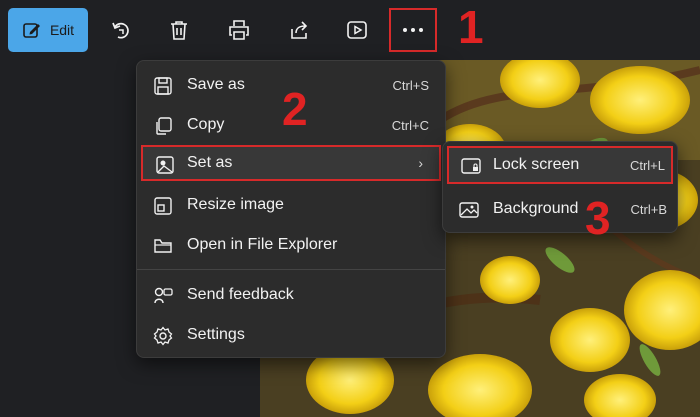  I want to click on menu-item-label: Resize image, so click(235, 204).